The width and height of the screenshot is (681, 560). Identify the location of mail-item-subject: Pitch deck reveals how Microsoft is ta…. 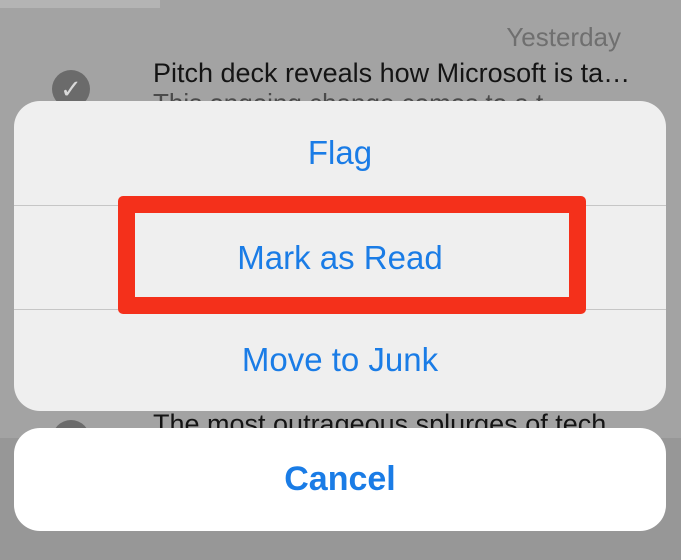
(392, 73).